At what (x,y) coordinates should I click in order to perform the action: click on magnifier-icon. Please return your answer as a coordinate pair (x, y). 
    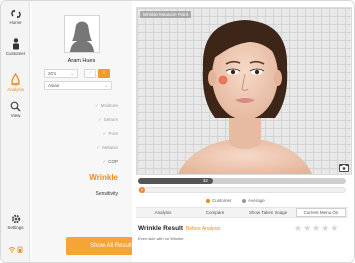
    Looking at the image, I should click on (15, 106).